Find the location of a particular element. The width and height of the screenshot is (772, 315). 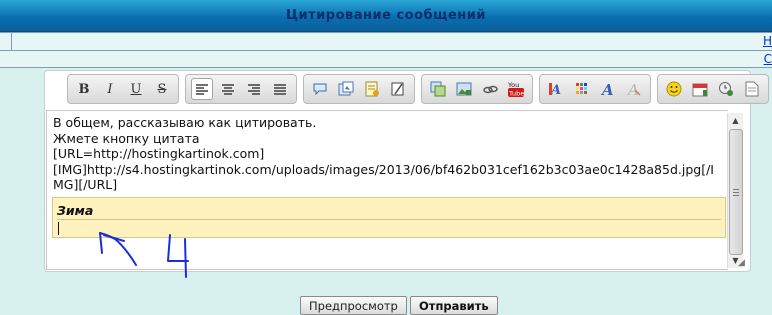

window-title-bar: Цитирование сообщений is located at coordinates (386, 16).